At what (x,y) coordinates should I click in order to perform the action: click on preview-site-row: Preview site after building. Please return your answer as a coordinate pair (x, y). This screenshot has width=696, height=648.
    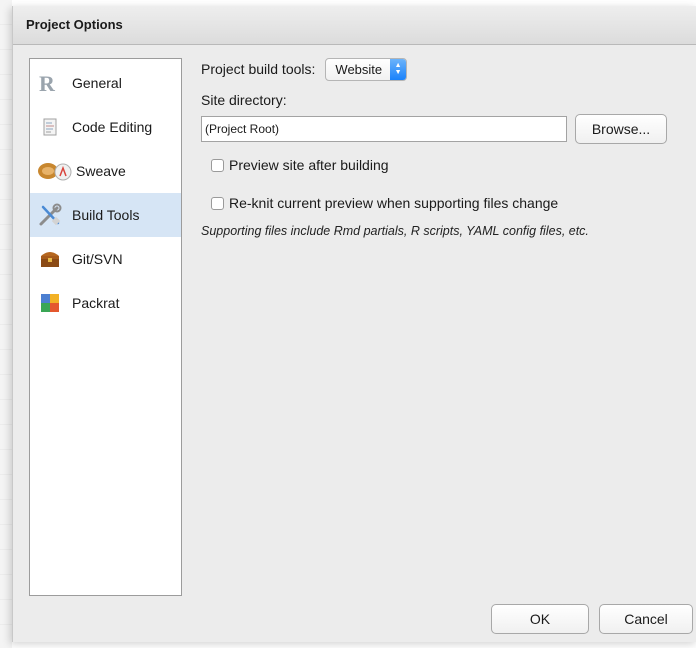
    Looking at the image, I should click on (446, 165).